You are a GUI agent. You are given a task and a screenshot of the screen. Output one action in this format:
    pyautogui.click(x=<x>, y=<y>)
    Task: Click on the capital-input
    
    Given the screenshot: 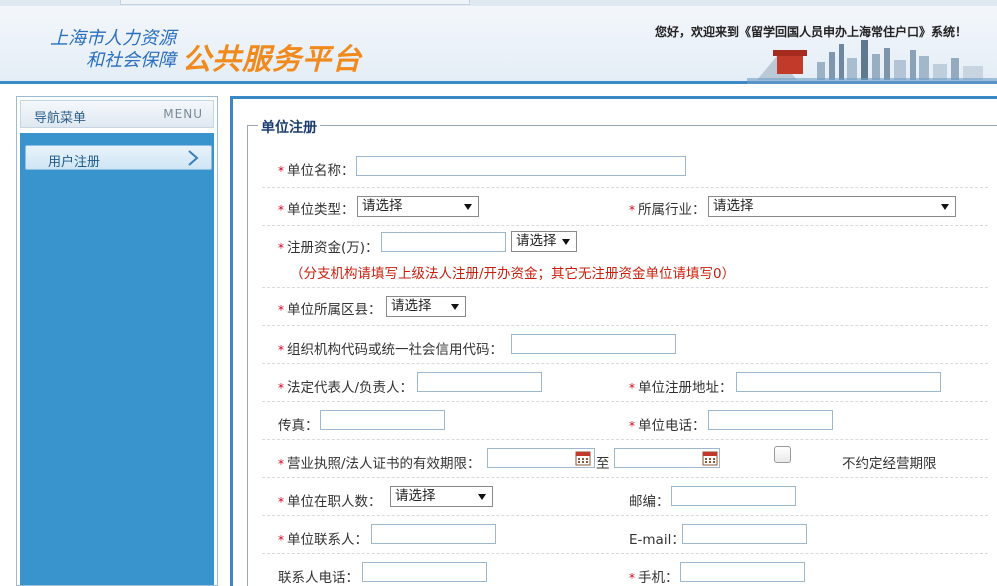 What is the action you would take?
    pyautogui.click(x=443, y=242)
    